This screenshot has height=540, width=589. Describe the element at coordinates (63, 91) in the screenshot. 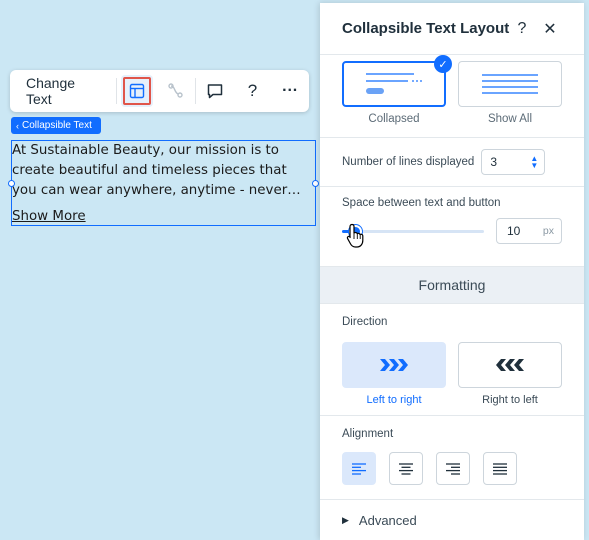

I see `change-text-button: Change Text` at that location.